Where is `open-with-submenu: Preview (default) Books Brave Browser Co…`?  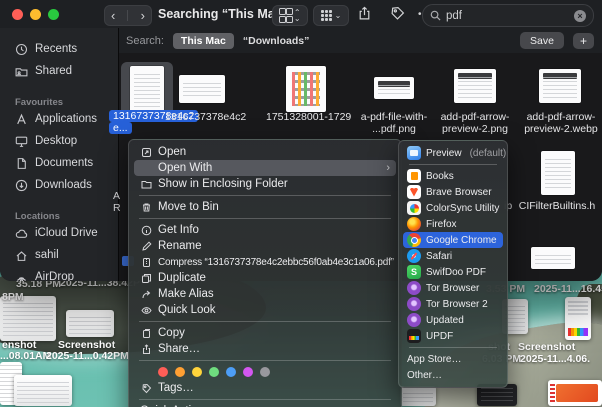
open-with-submenu: Preview (default) Books Brave Browser Co… is located at coordinates (453, 264).